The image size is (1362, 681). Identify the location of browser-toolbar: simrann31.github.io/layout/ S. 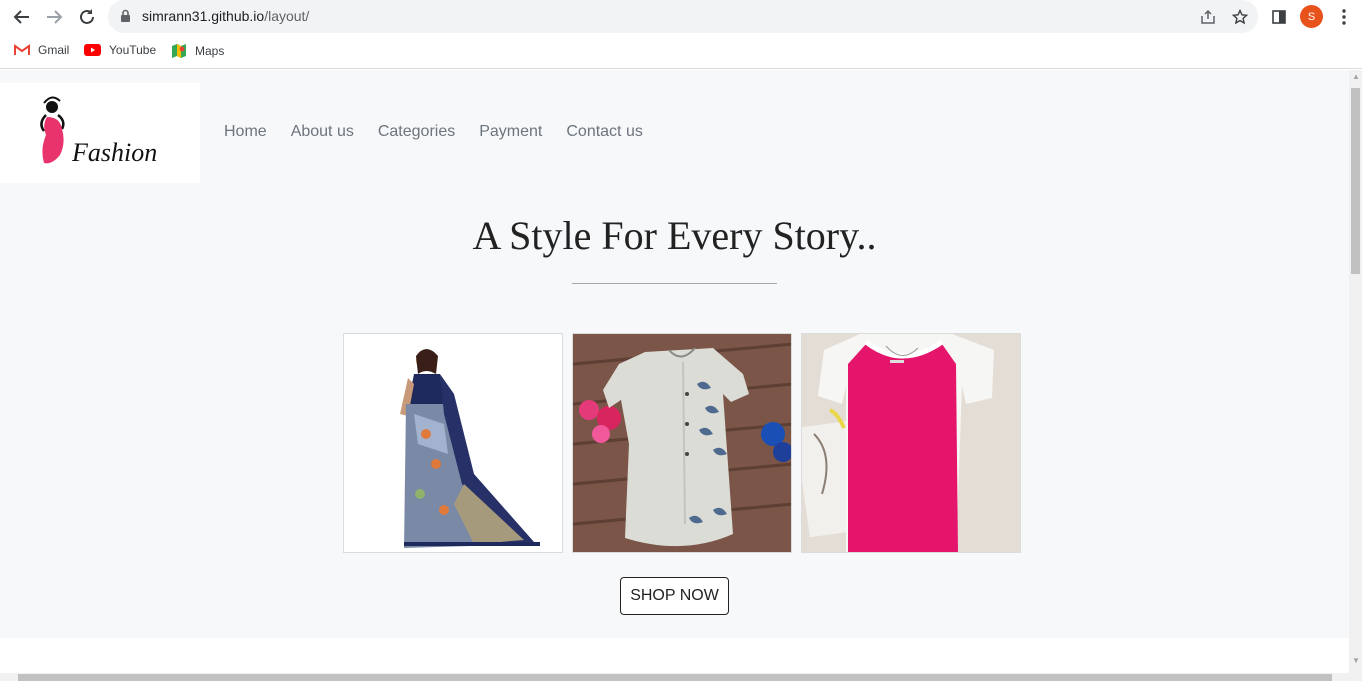
(681, 16).